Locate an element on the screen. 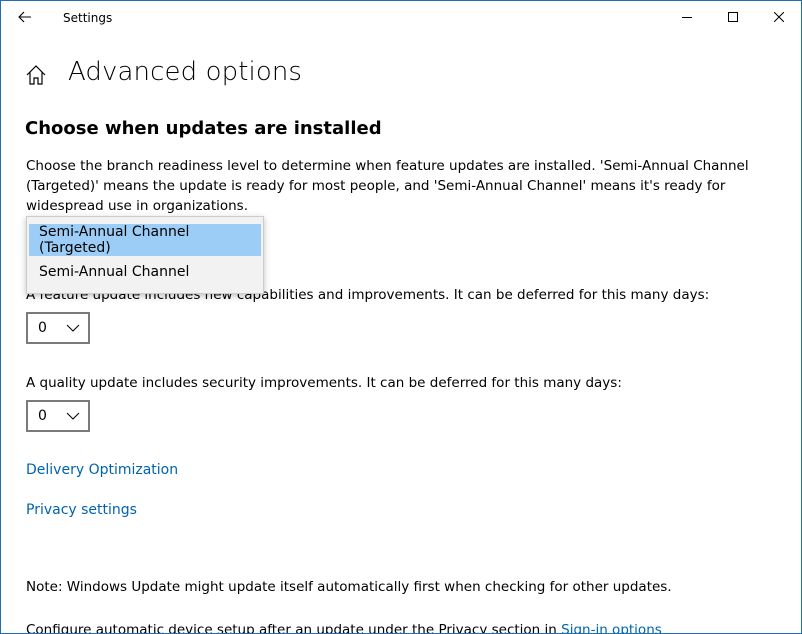  app-title: Settings is located at coordinates (88, 18).